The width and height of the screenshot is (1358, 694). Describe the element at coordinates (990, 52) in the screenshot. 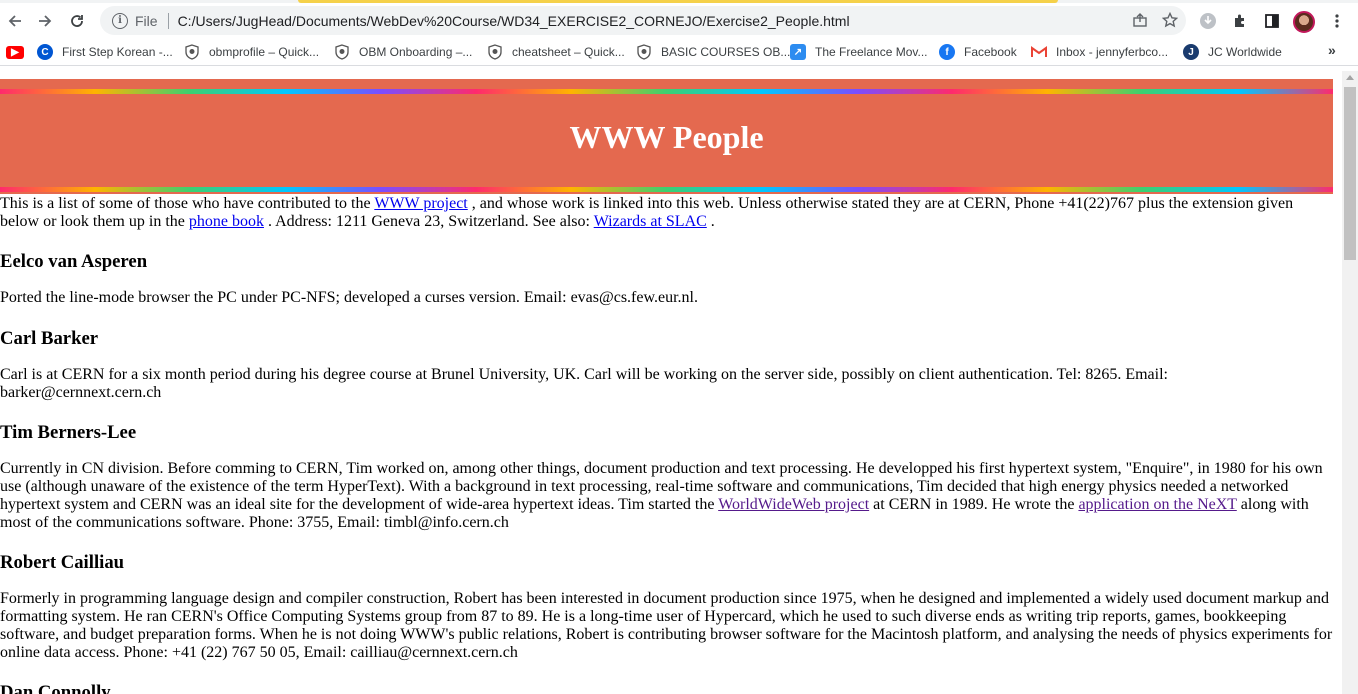

I see `bookmark-label: Facebook` at that location.